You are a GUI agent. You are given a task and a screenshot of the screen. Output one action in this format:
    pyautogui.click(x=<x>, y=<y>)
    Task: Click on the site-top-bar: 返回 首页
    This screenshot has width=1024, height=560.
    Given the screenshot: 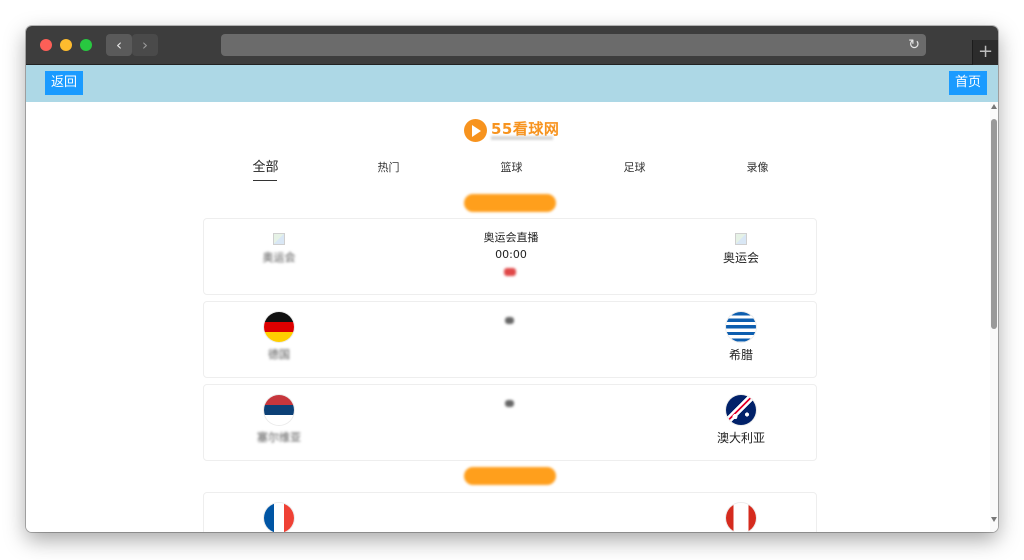 What is the action you would take?
    pyautogui.click(x=512, y=83)
    